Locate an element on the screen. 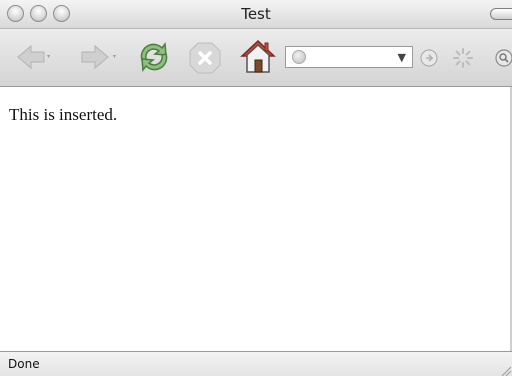 The height and width of the screenshot is (376, 512). back-button is located at coordinates (33, 59).